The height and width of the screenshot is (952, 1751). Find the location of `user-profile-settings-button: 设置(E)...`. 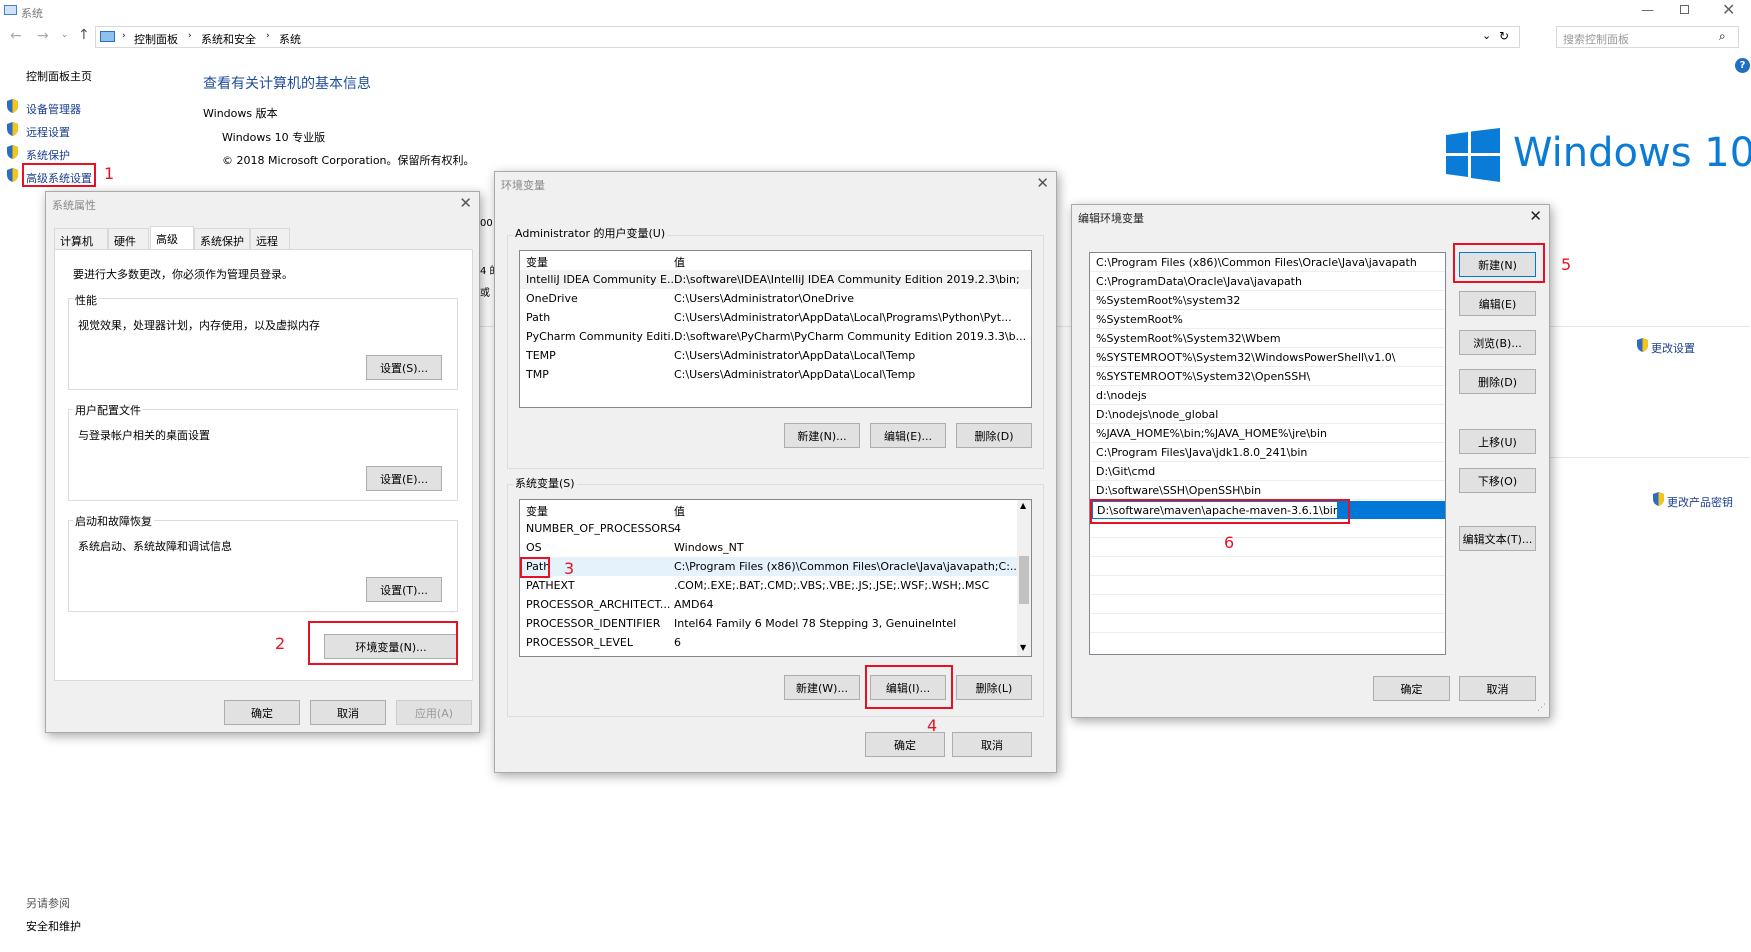

user-profile-settings-button: 设置(E)... is located at coordinates (404, 478).